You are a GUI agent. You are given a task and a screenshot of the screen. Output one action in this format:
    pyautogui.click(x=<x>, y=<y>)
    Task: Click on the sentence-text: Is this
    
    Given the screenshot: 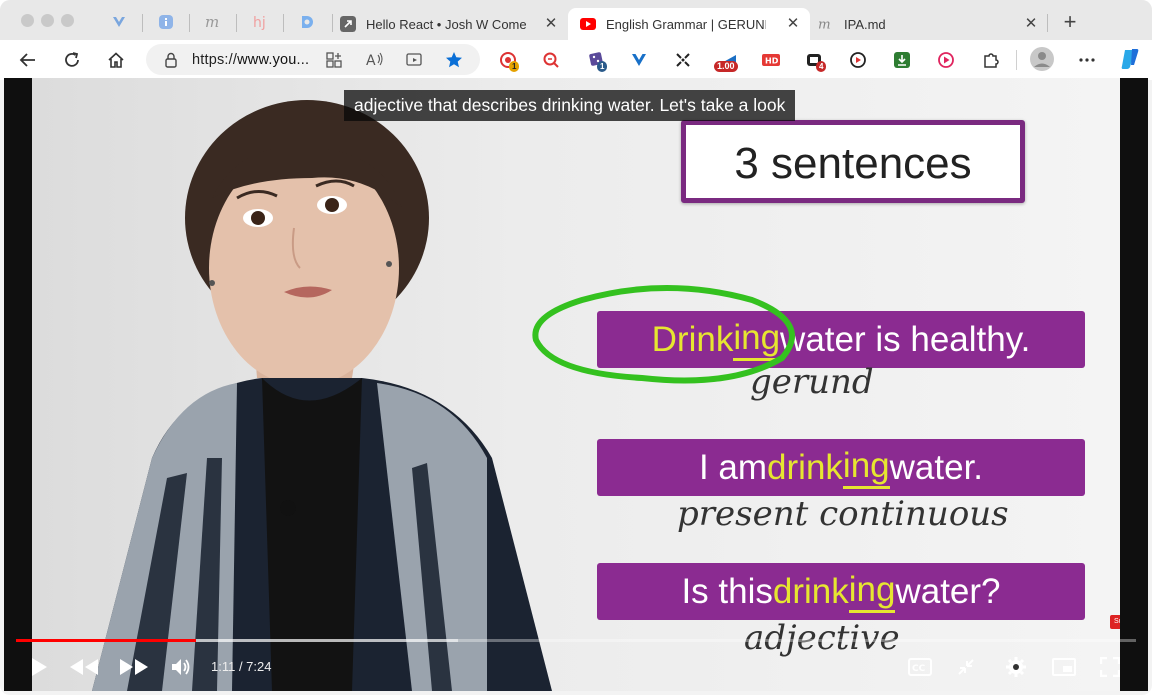 What is the action you would take?
    pyautogui.click(x=727, y=591)
    